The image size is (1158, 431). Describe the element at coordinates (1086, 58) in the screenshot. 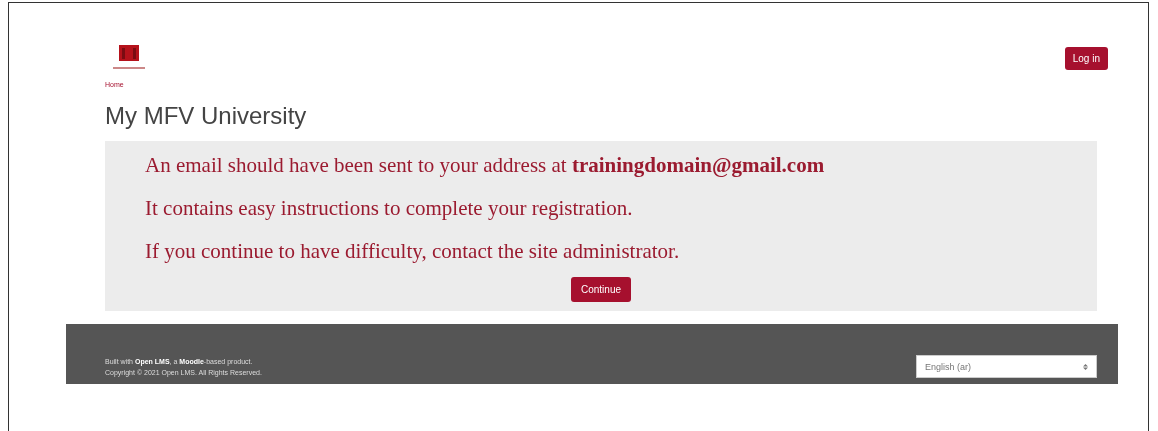

I see `login-button: Log in` at that location.